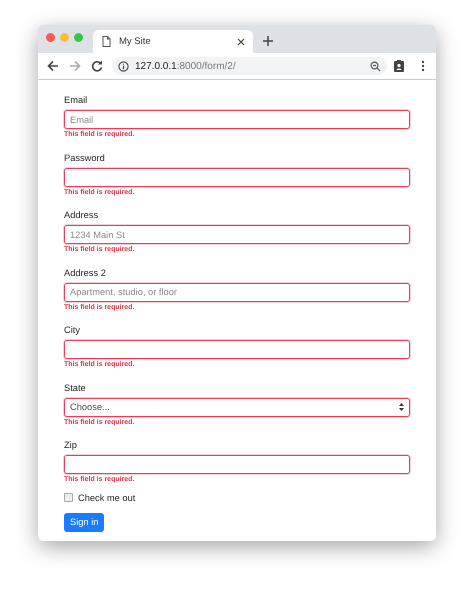  I want to click on field-label: City, so click(72, 330).